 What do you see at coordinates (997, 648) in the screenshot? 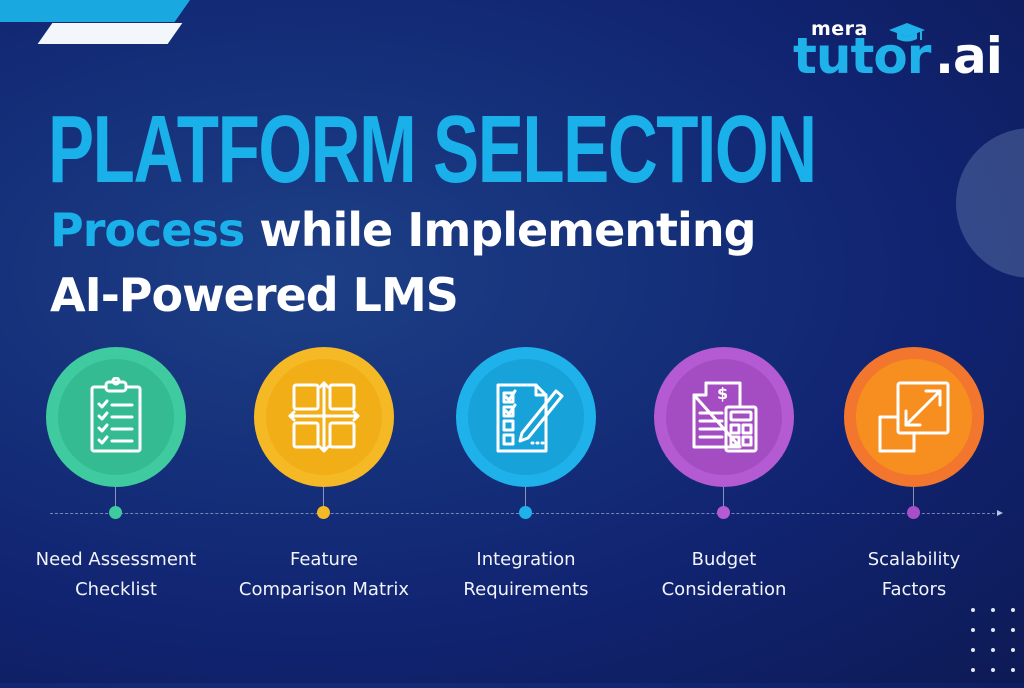
I see `decorative-dot-grid` at bounding box center [997, 648].